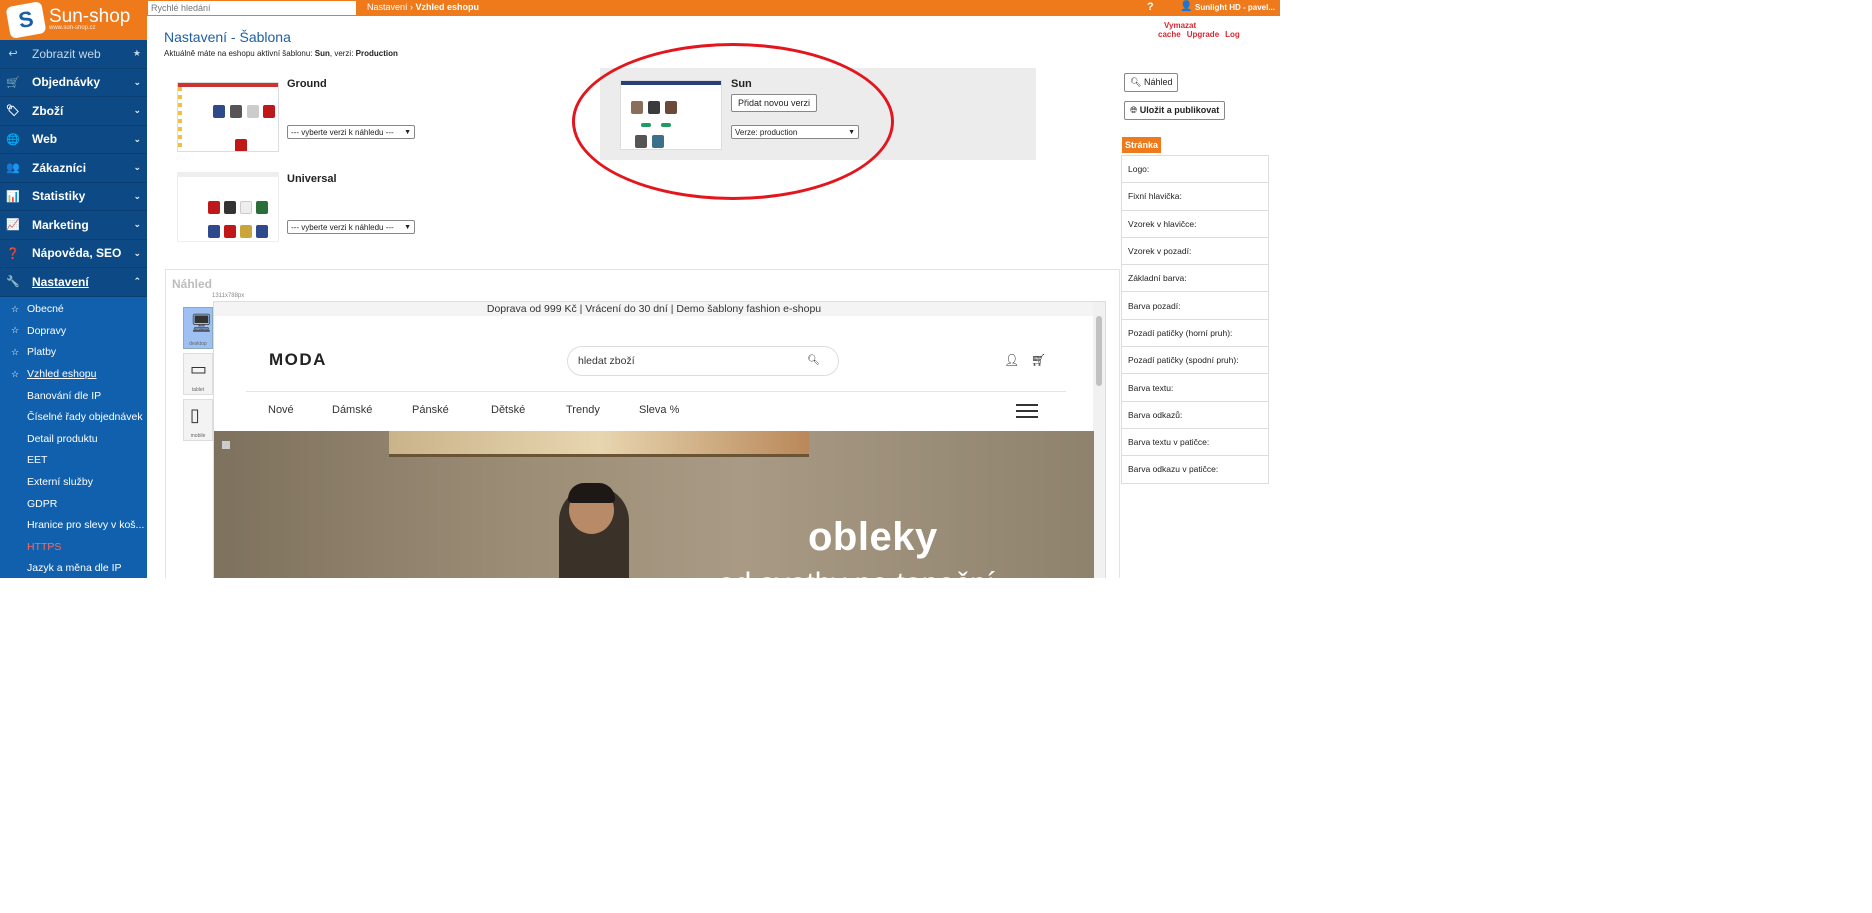  Describe the element at coordinates (1011, 360) in the screenshot. I see `account-icon: 👤︎` at that location.